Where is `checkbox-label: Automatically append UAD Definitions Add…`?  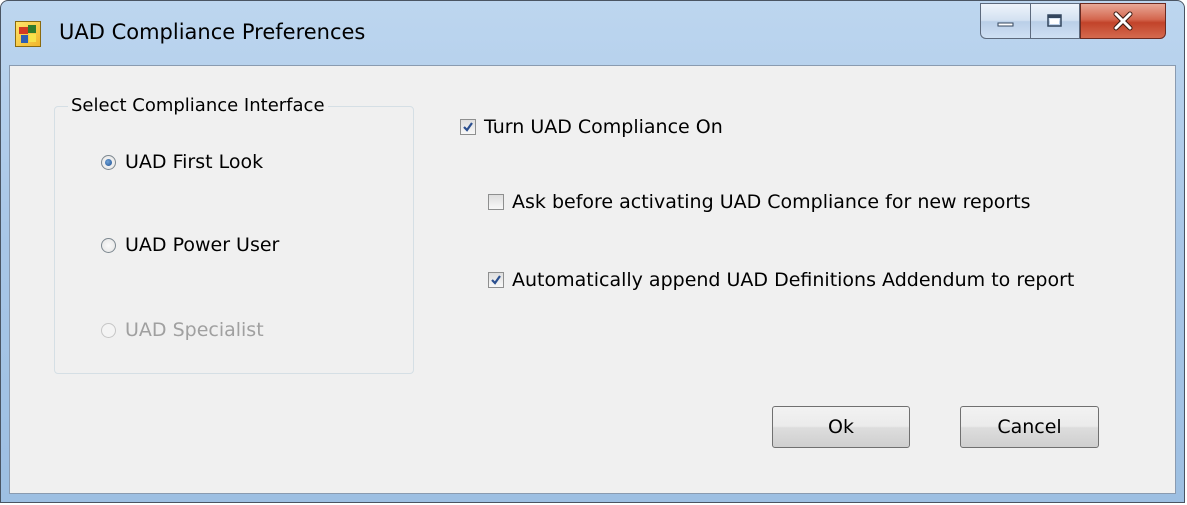 checkbox-label: Automatically append UAD Definitions Add… is located at coordinates (793, 280).